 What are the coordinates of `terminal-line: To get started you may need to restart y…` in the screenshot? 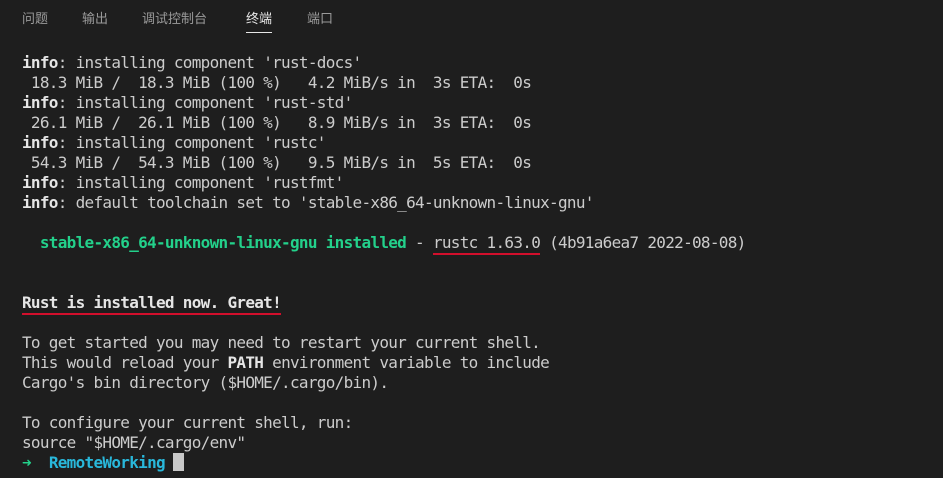 It's located at (281, 342).